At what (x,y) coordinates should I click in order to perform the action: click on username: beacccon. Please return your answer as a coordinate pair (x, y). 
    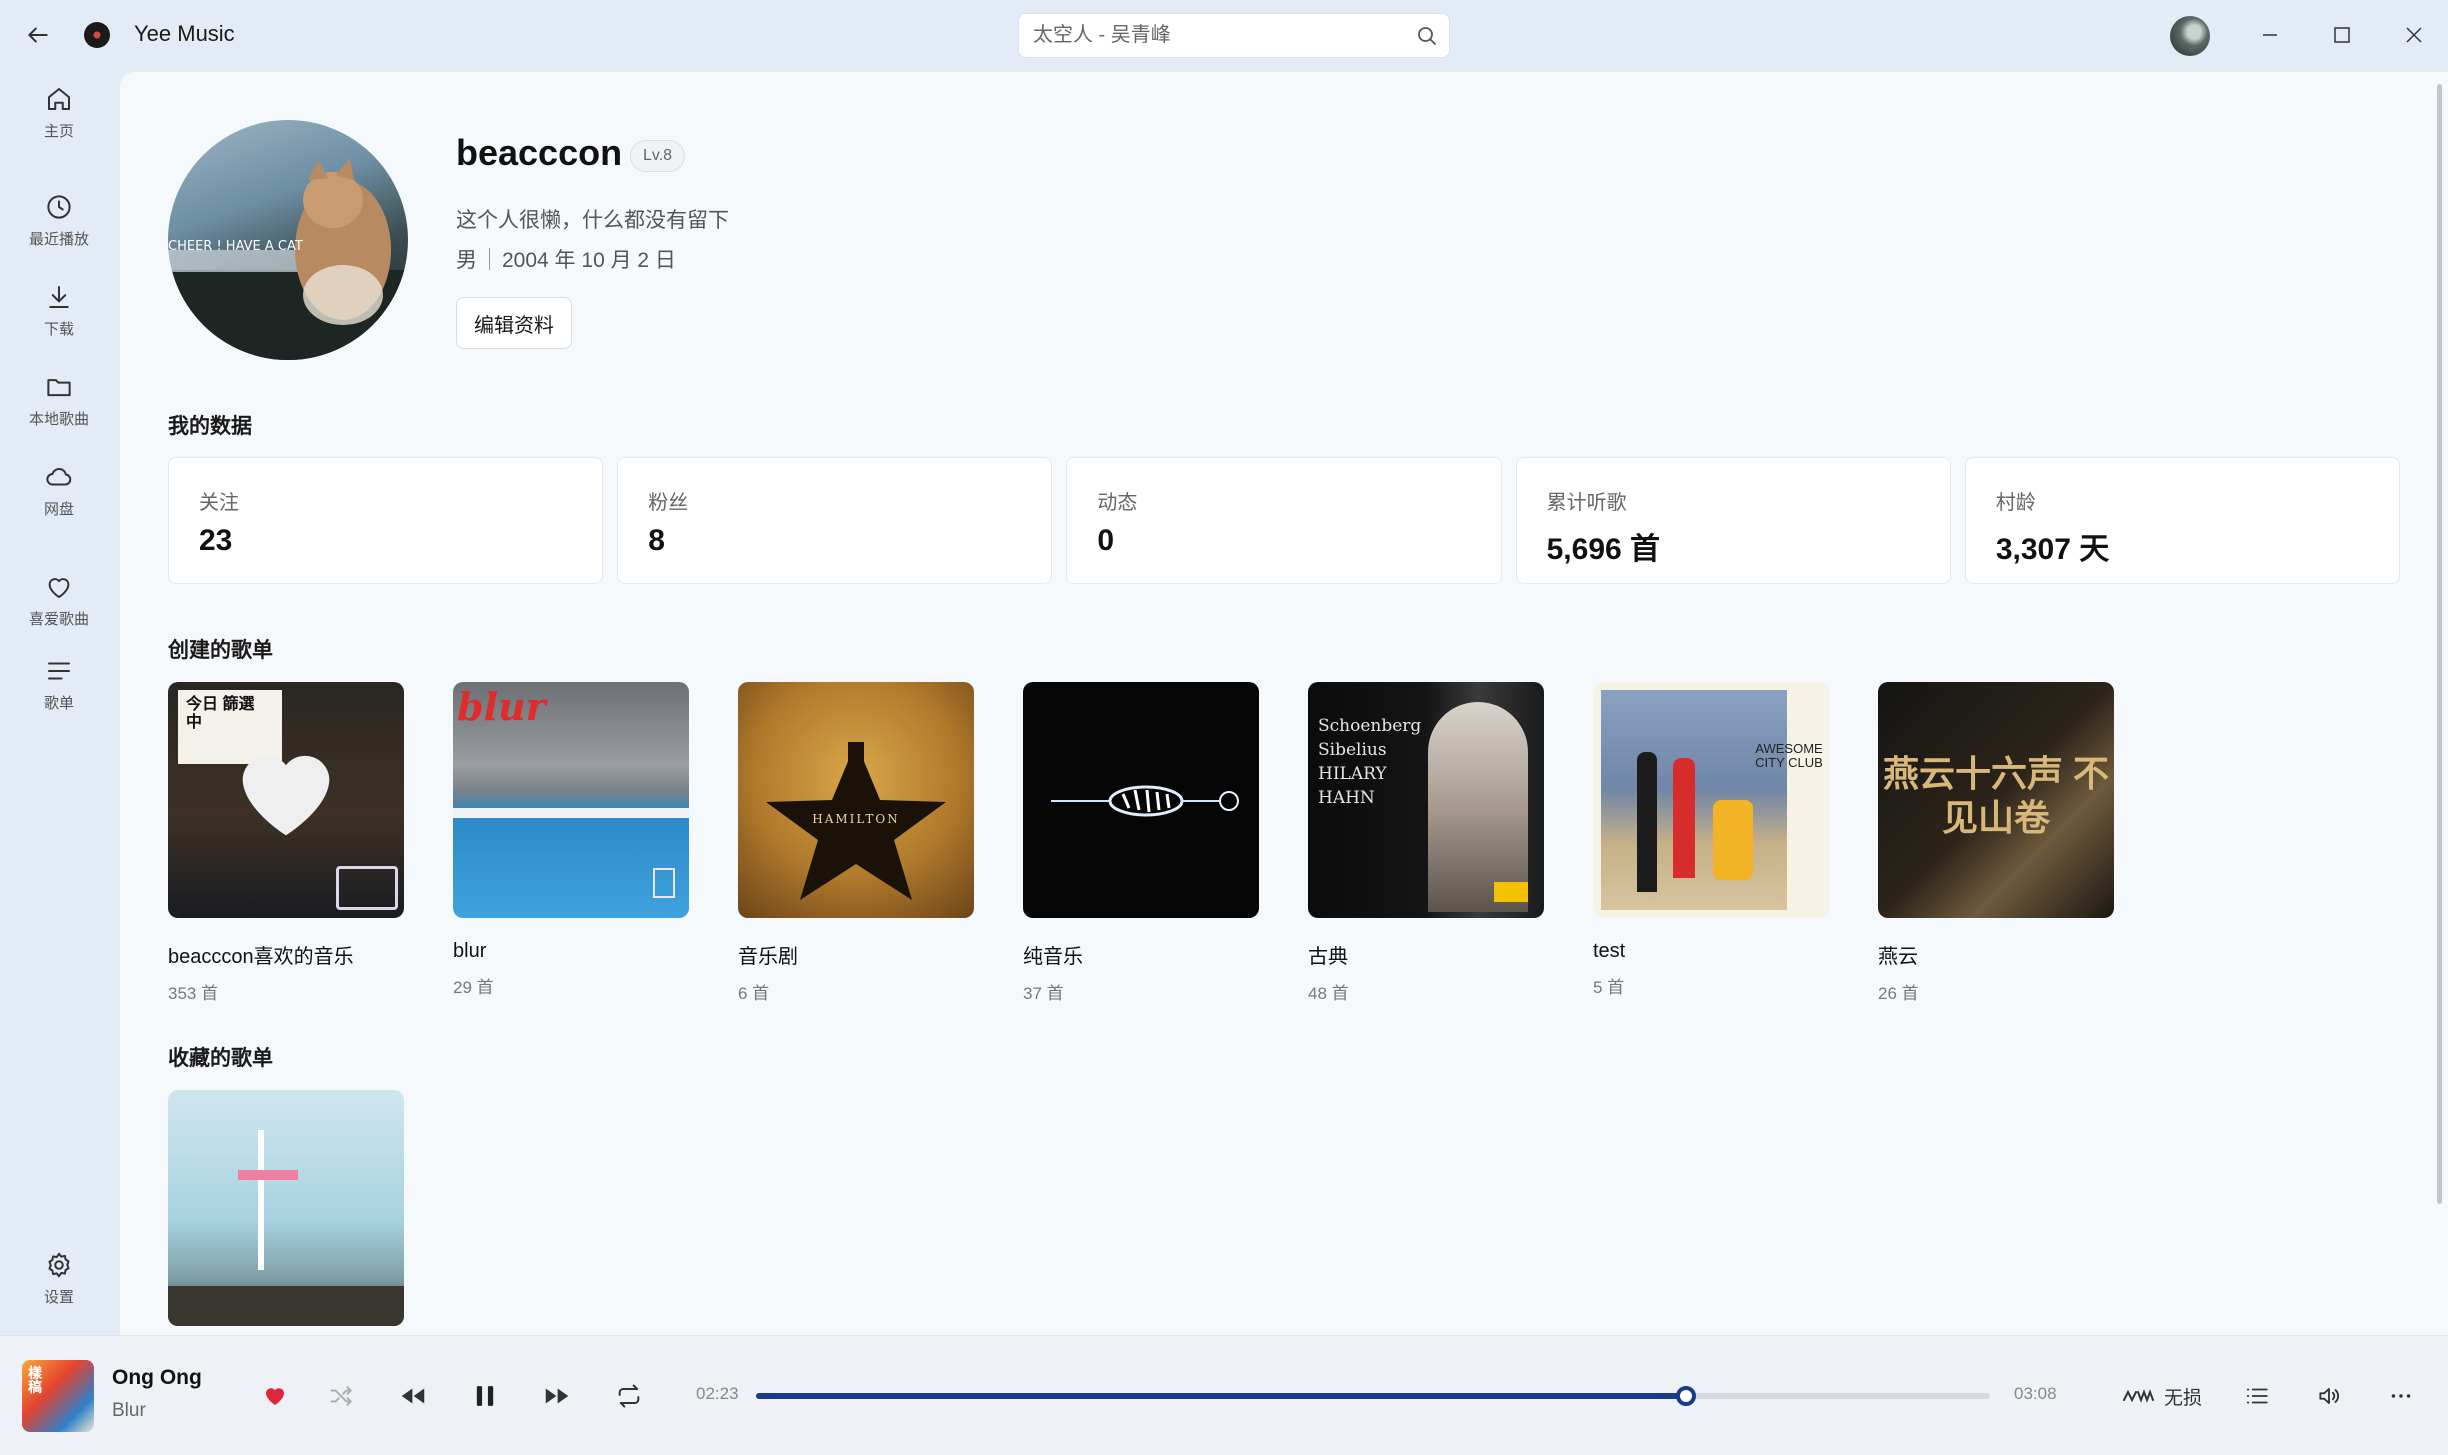
    Looking at the image, I should click on (539, 152).